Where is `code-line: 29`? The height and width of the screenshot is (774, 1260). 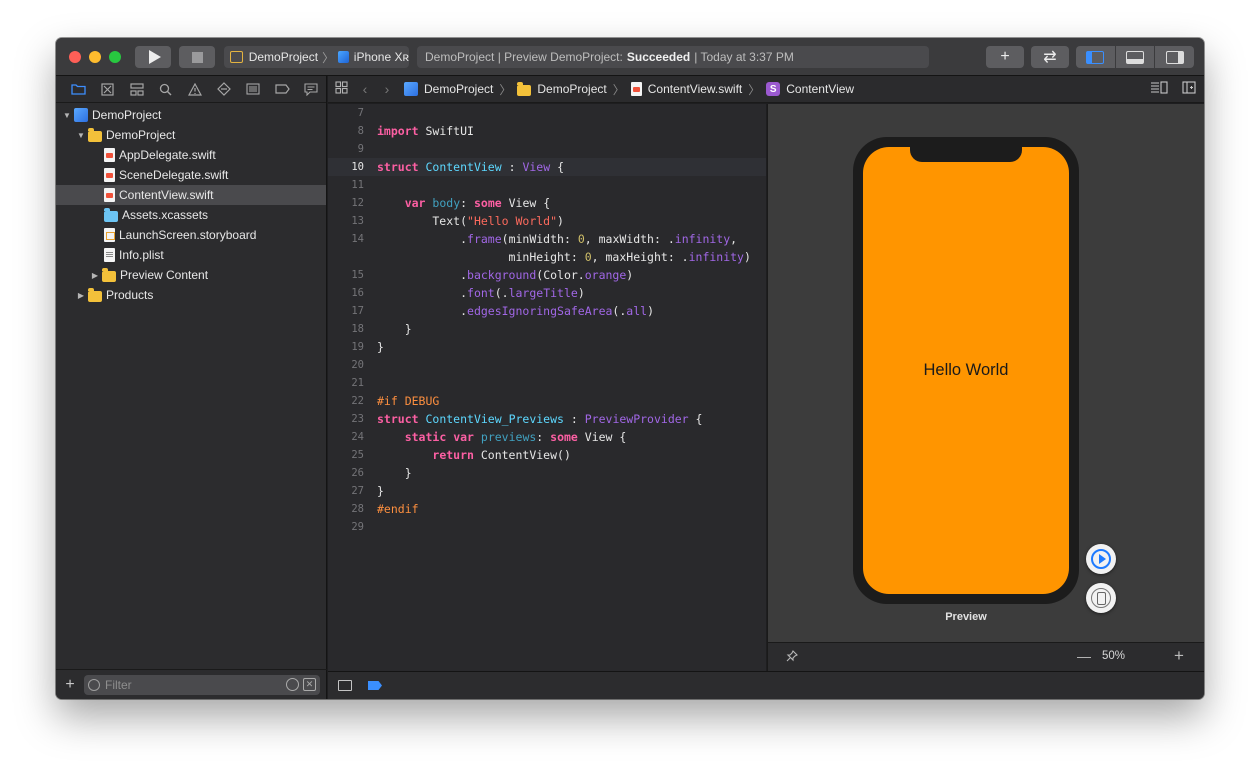
code-line: 29 is located at coordinates (547, 527).